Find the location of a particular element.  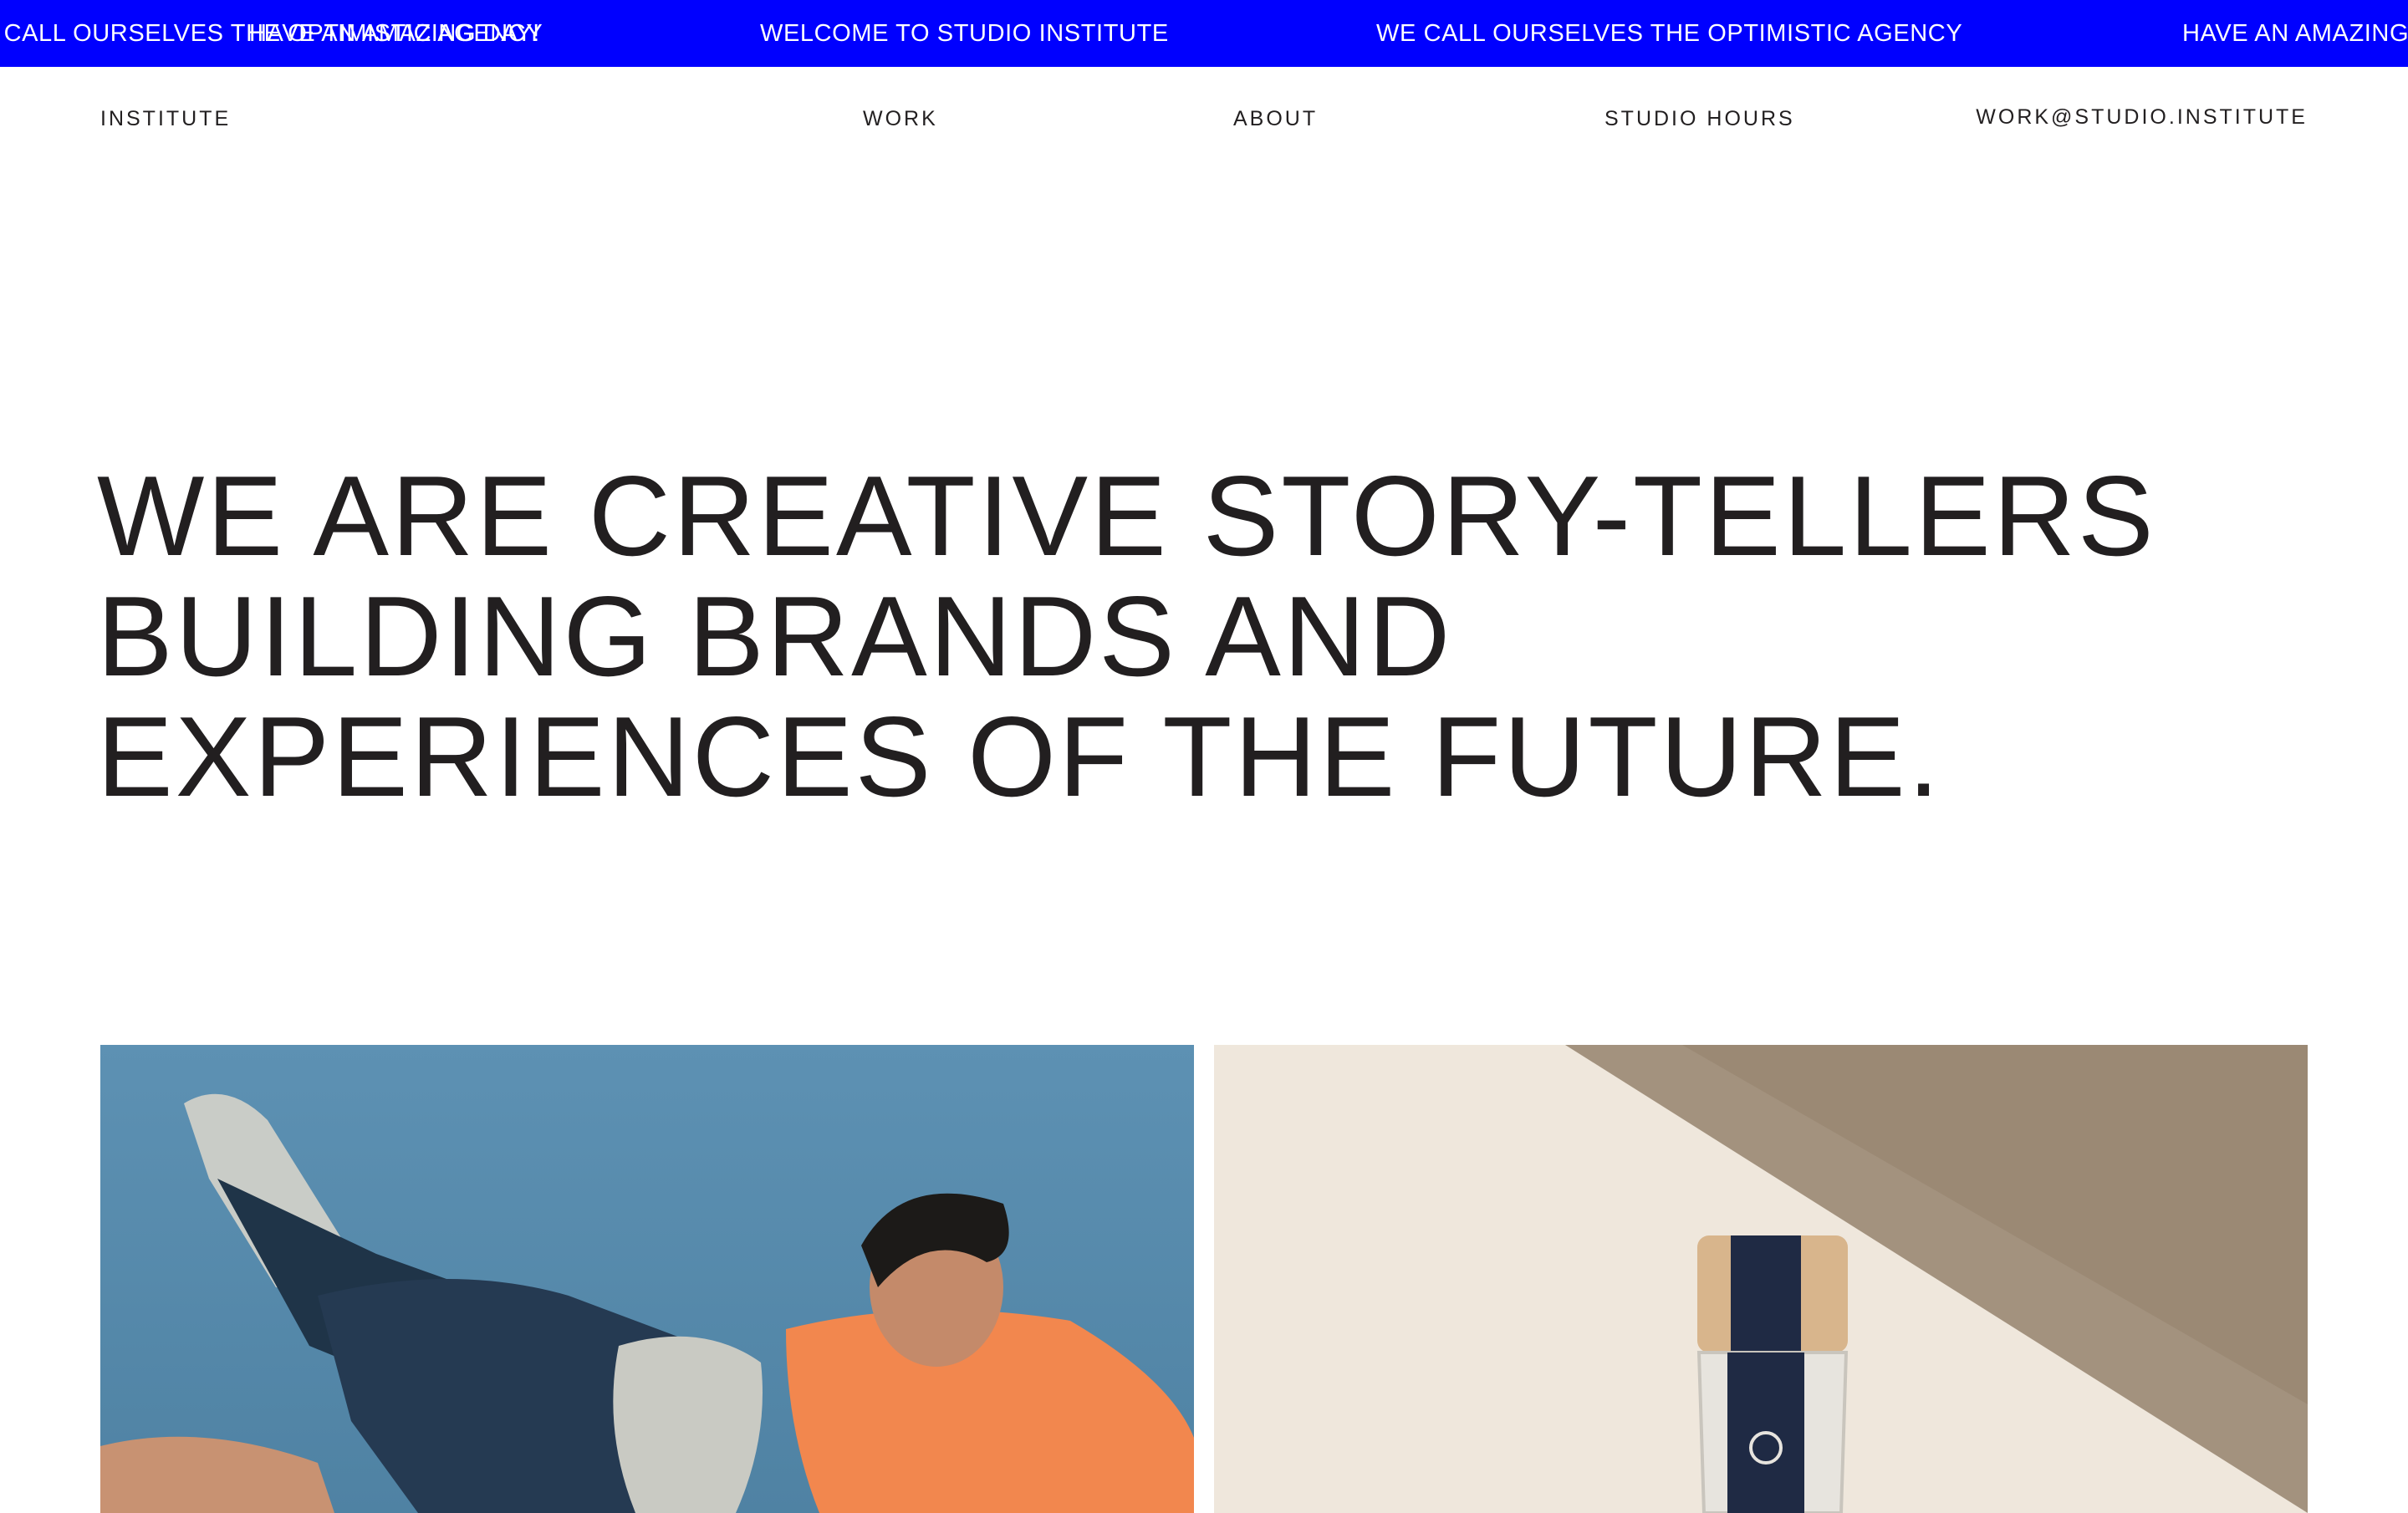

hero-line: EXPERIENCES OF THE FUTURE. is located at coordinates (1020, 756).